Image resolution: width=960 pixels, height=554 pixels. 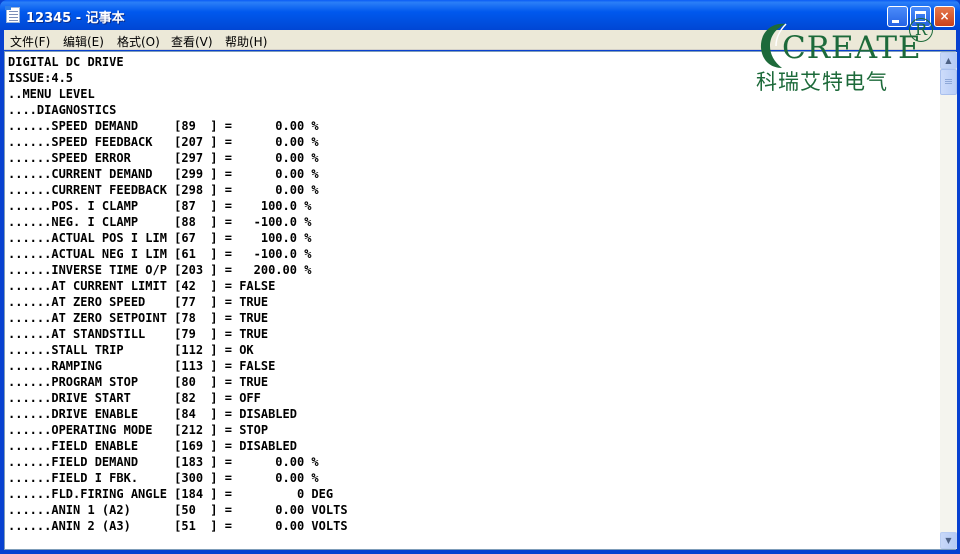 What do you see at coordinates (163, 190) in the screenshot?
I see `text-line: ......CURRENT FEEDBACK [298 ] = 0.00 %` at bounding box center [163, 190].